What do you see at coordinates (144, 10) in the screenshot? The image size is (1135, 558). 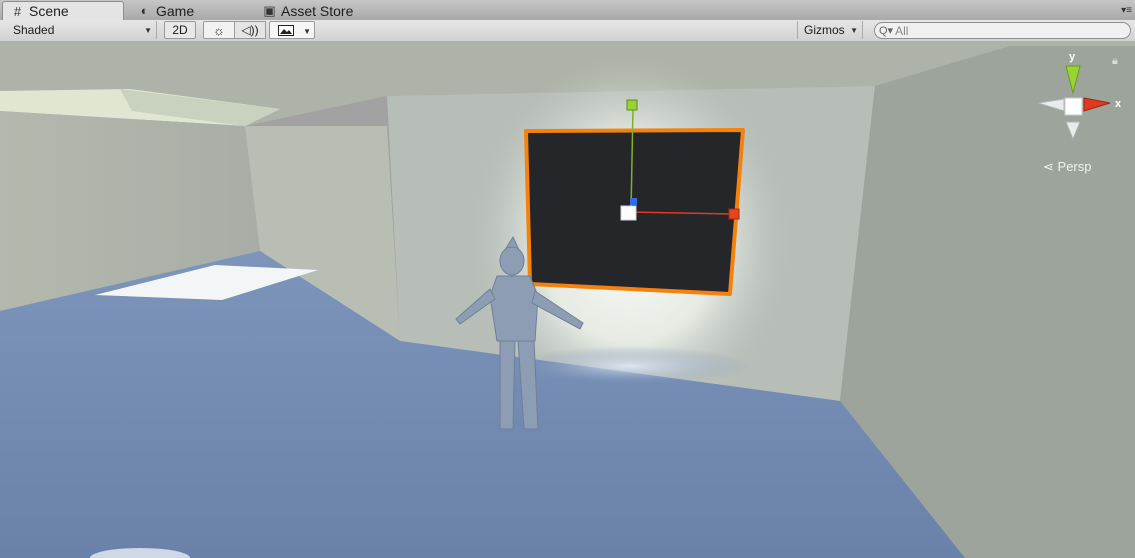 I see `pacman-icon: ◐` at bounding box center [144, 10].